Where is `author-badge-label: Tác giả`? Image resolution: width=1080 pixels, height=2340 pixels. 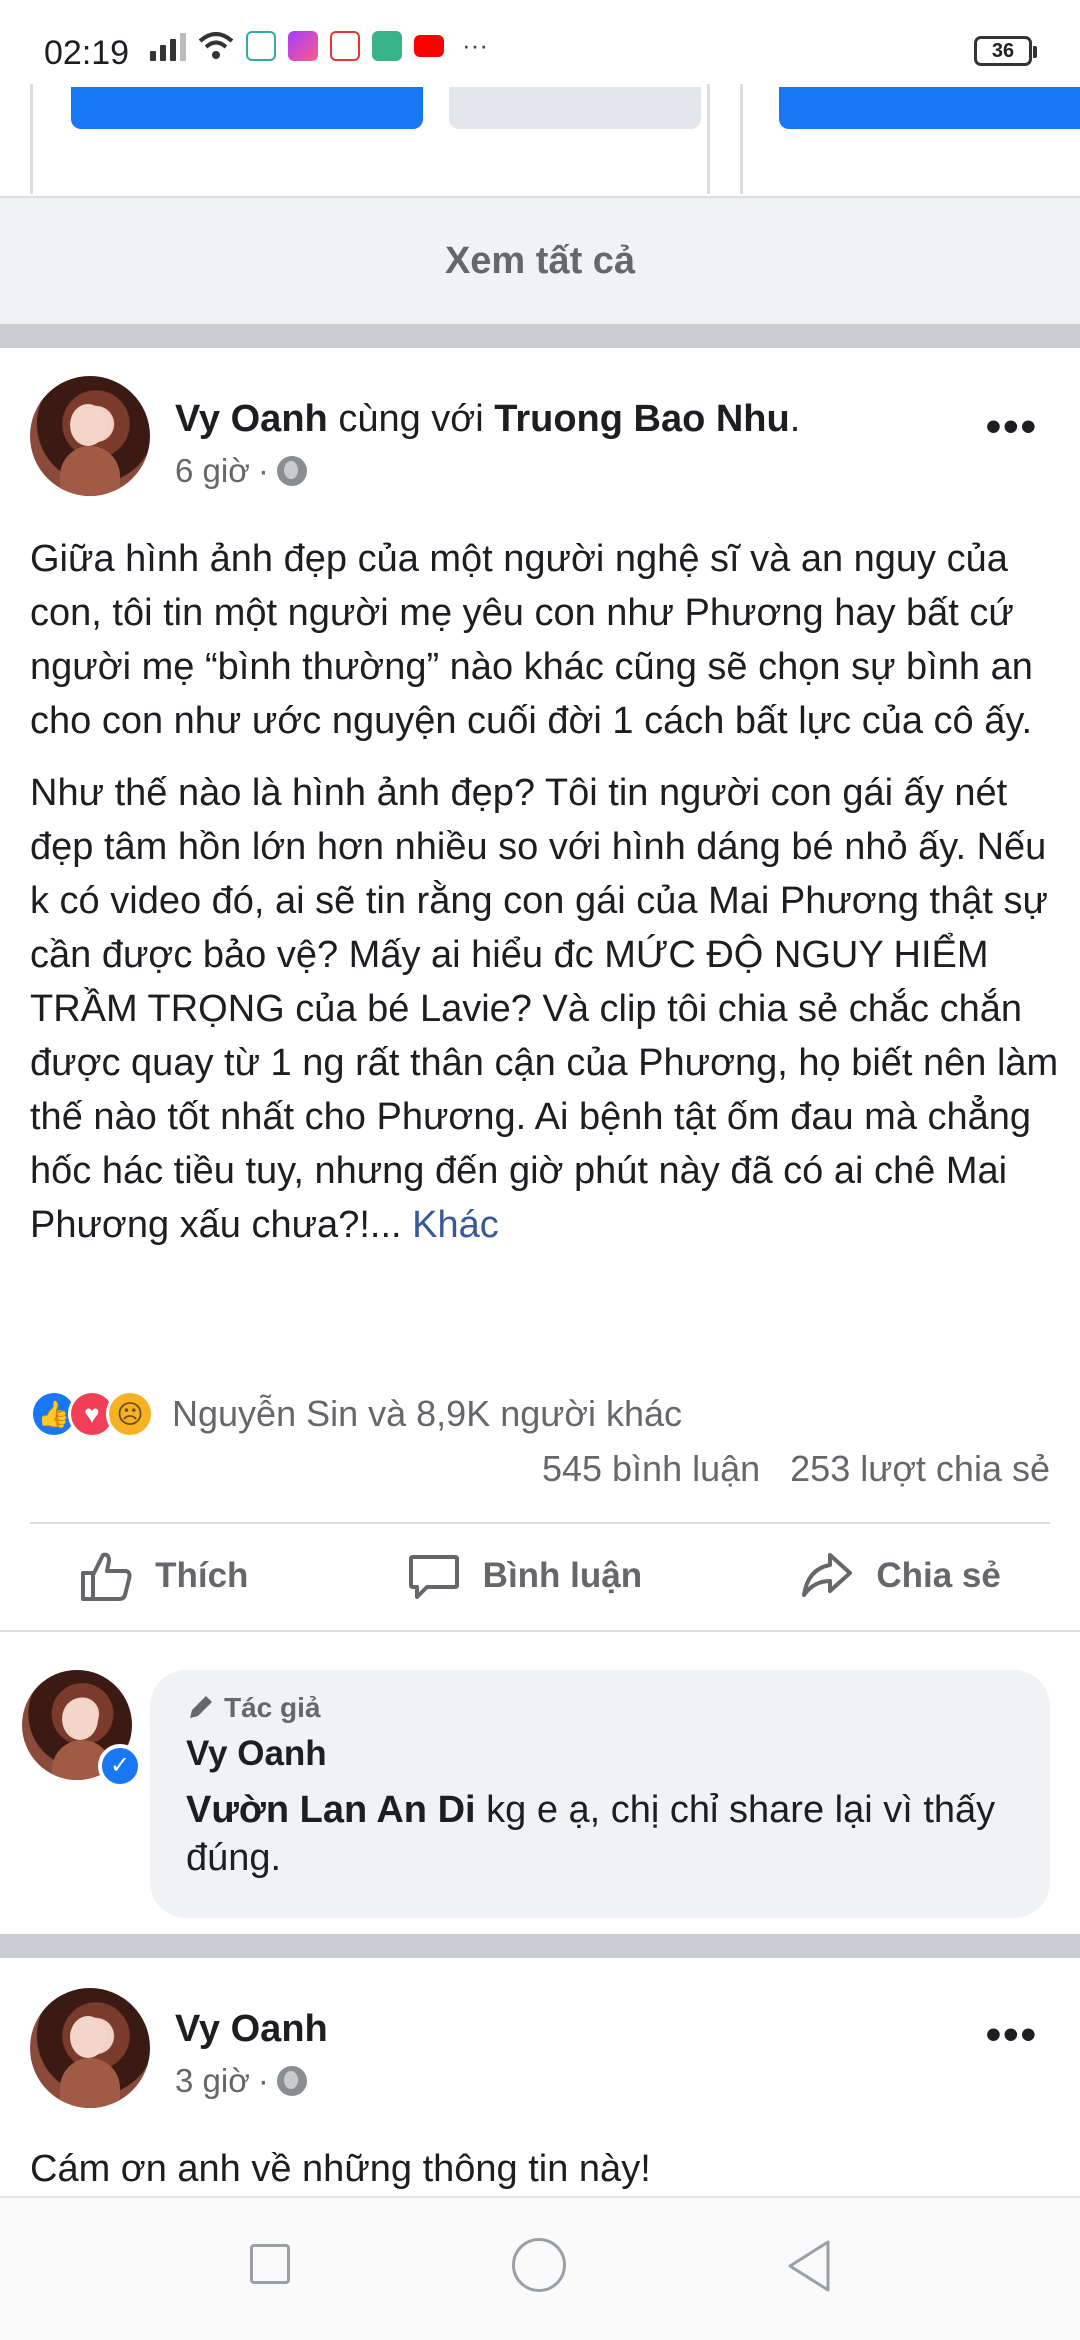 author-badge-label: Tác giả is located at coordinates (272, 1707).